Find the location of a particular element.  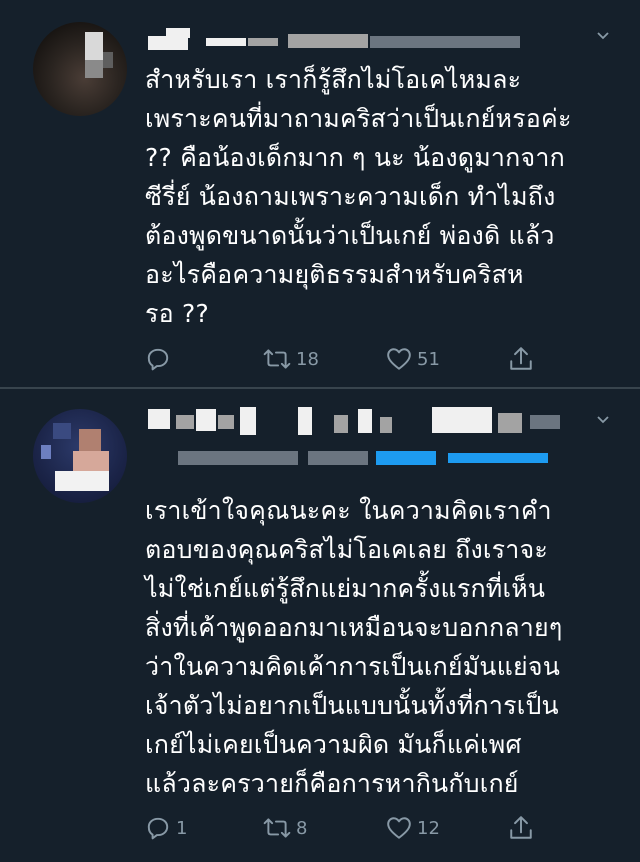

retweet-button: 18 is located at coordinates (291, 359).